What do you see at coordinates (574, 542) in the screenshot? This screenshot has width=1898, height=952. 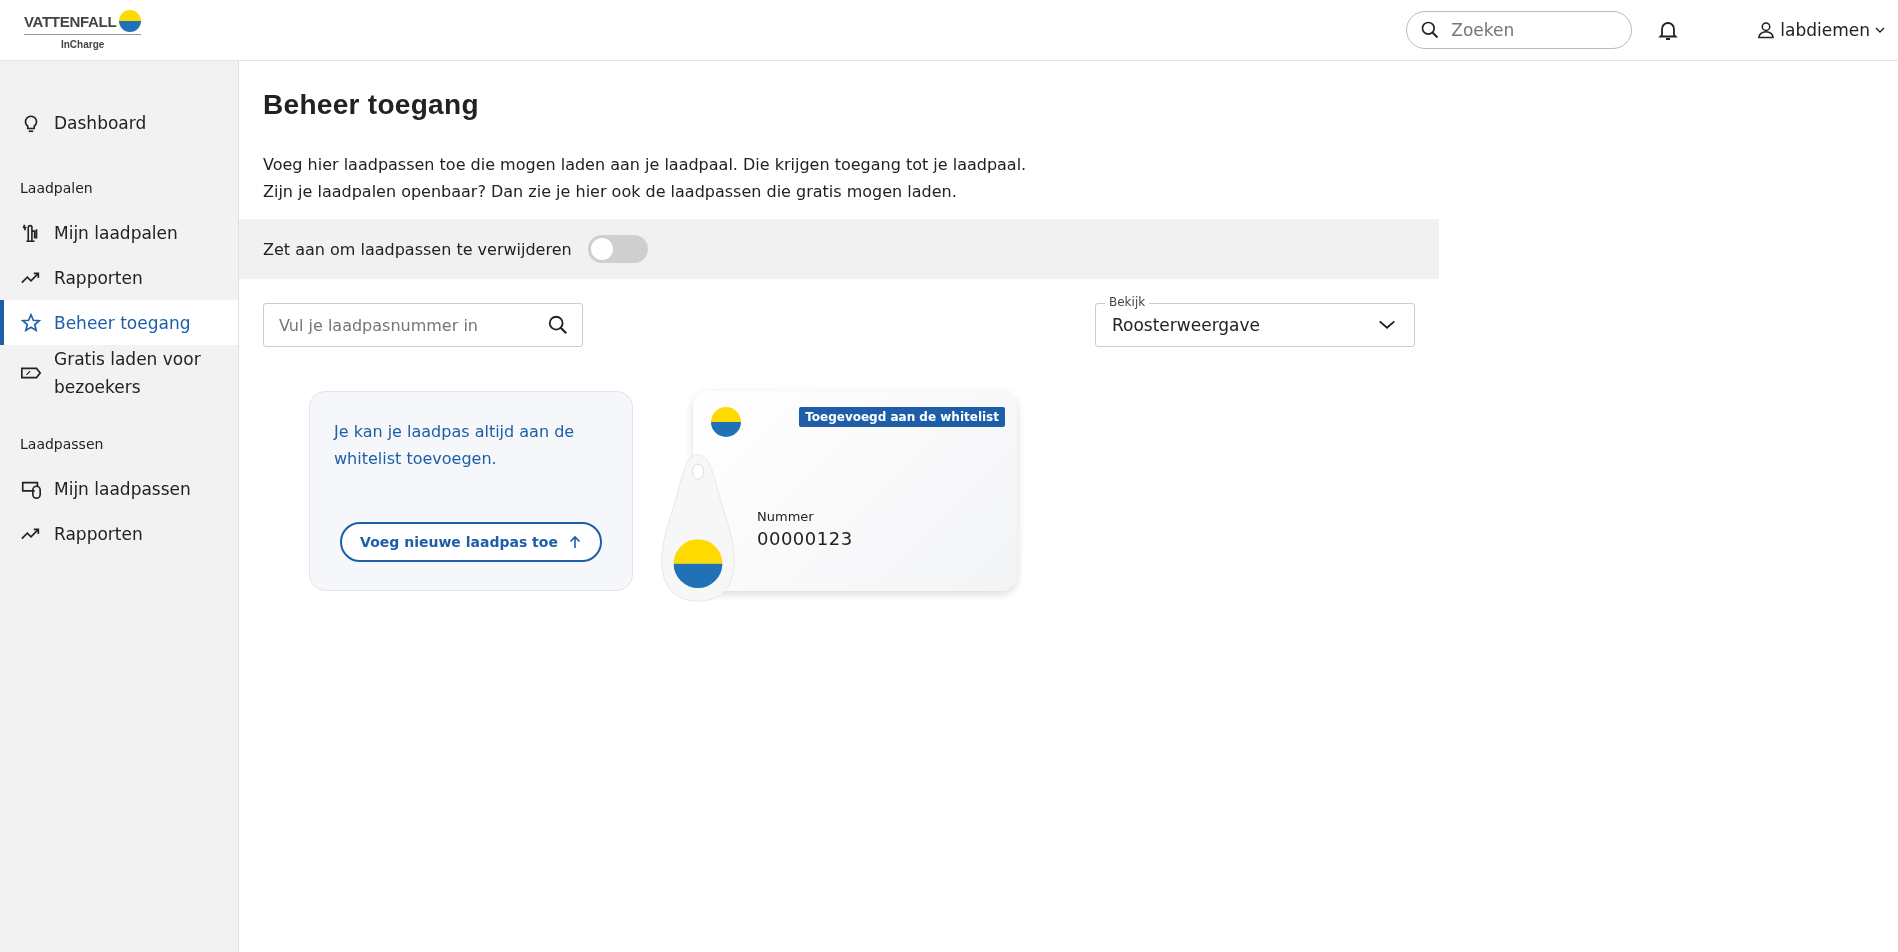 I see `arrow-up-icon` at bounding box center [574, 542].